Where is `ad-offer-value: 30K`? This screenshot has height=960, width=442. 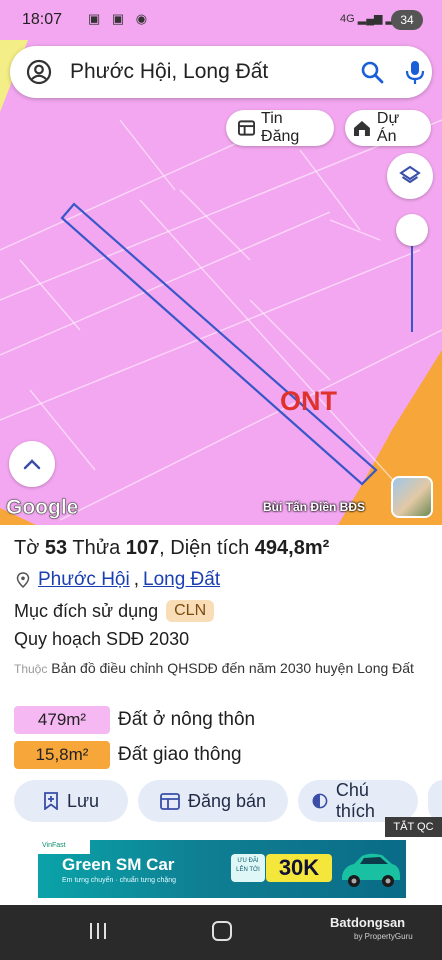
ad-offer-value: 30K is located at coordinates (299, 868).